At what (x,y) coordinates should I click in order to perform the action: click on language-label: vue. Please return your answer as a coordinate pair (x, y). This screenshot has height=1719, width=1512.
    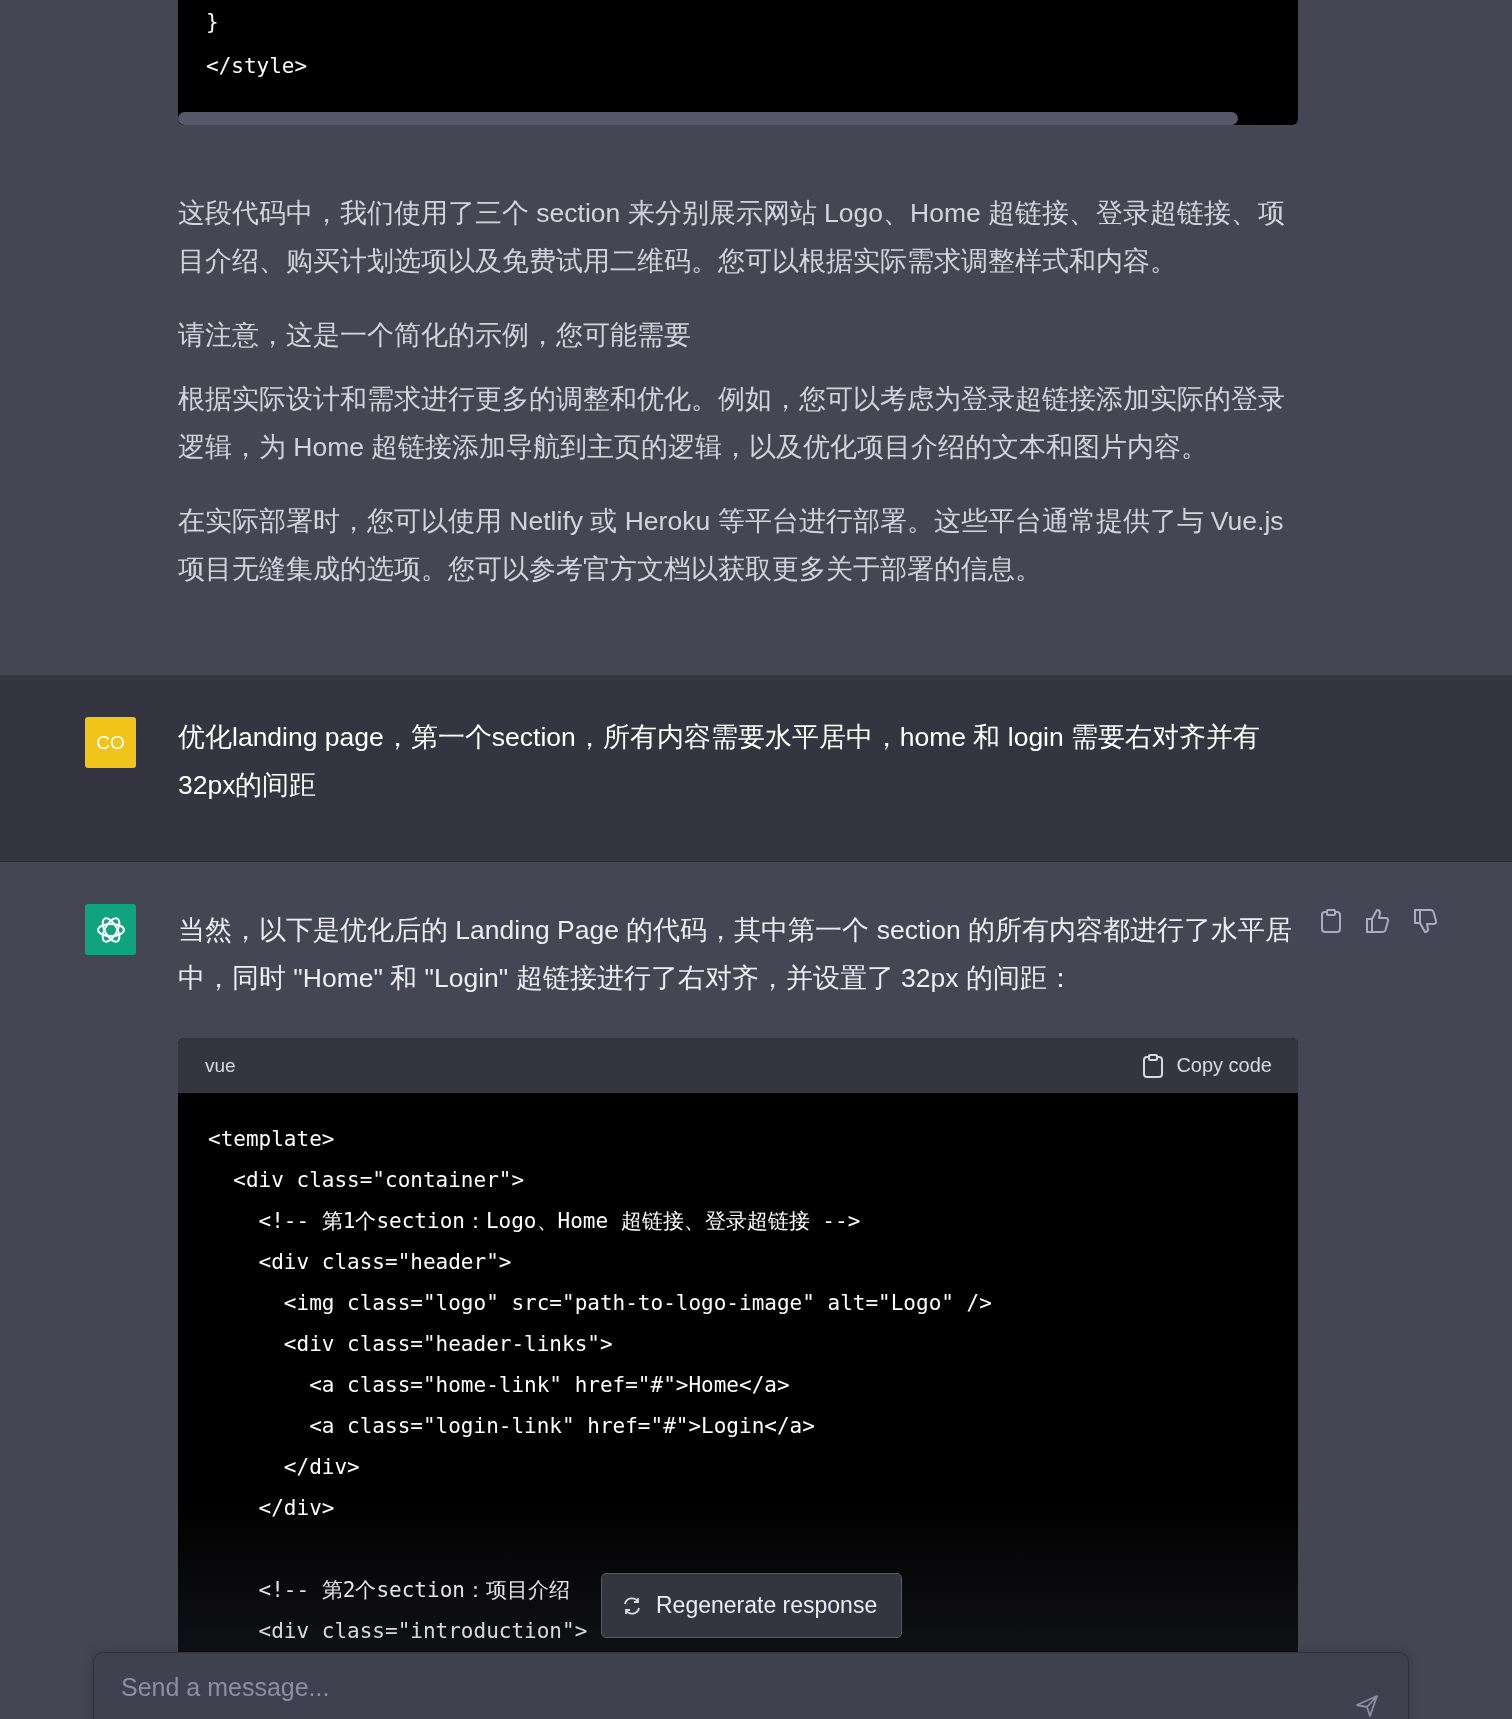
    Looking at the image, I should click on (220, 1065).